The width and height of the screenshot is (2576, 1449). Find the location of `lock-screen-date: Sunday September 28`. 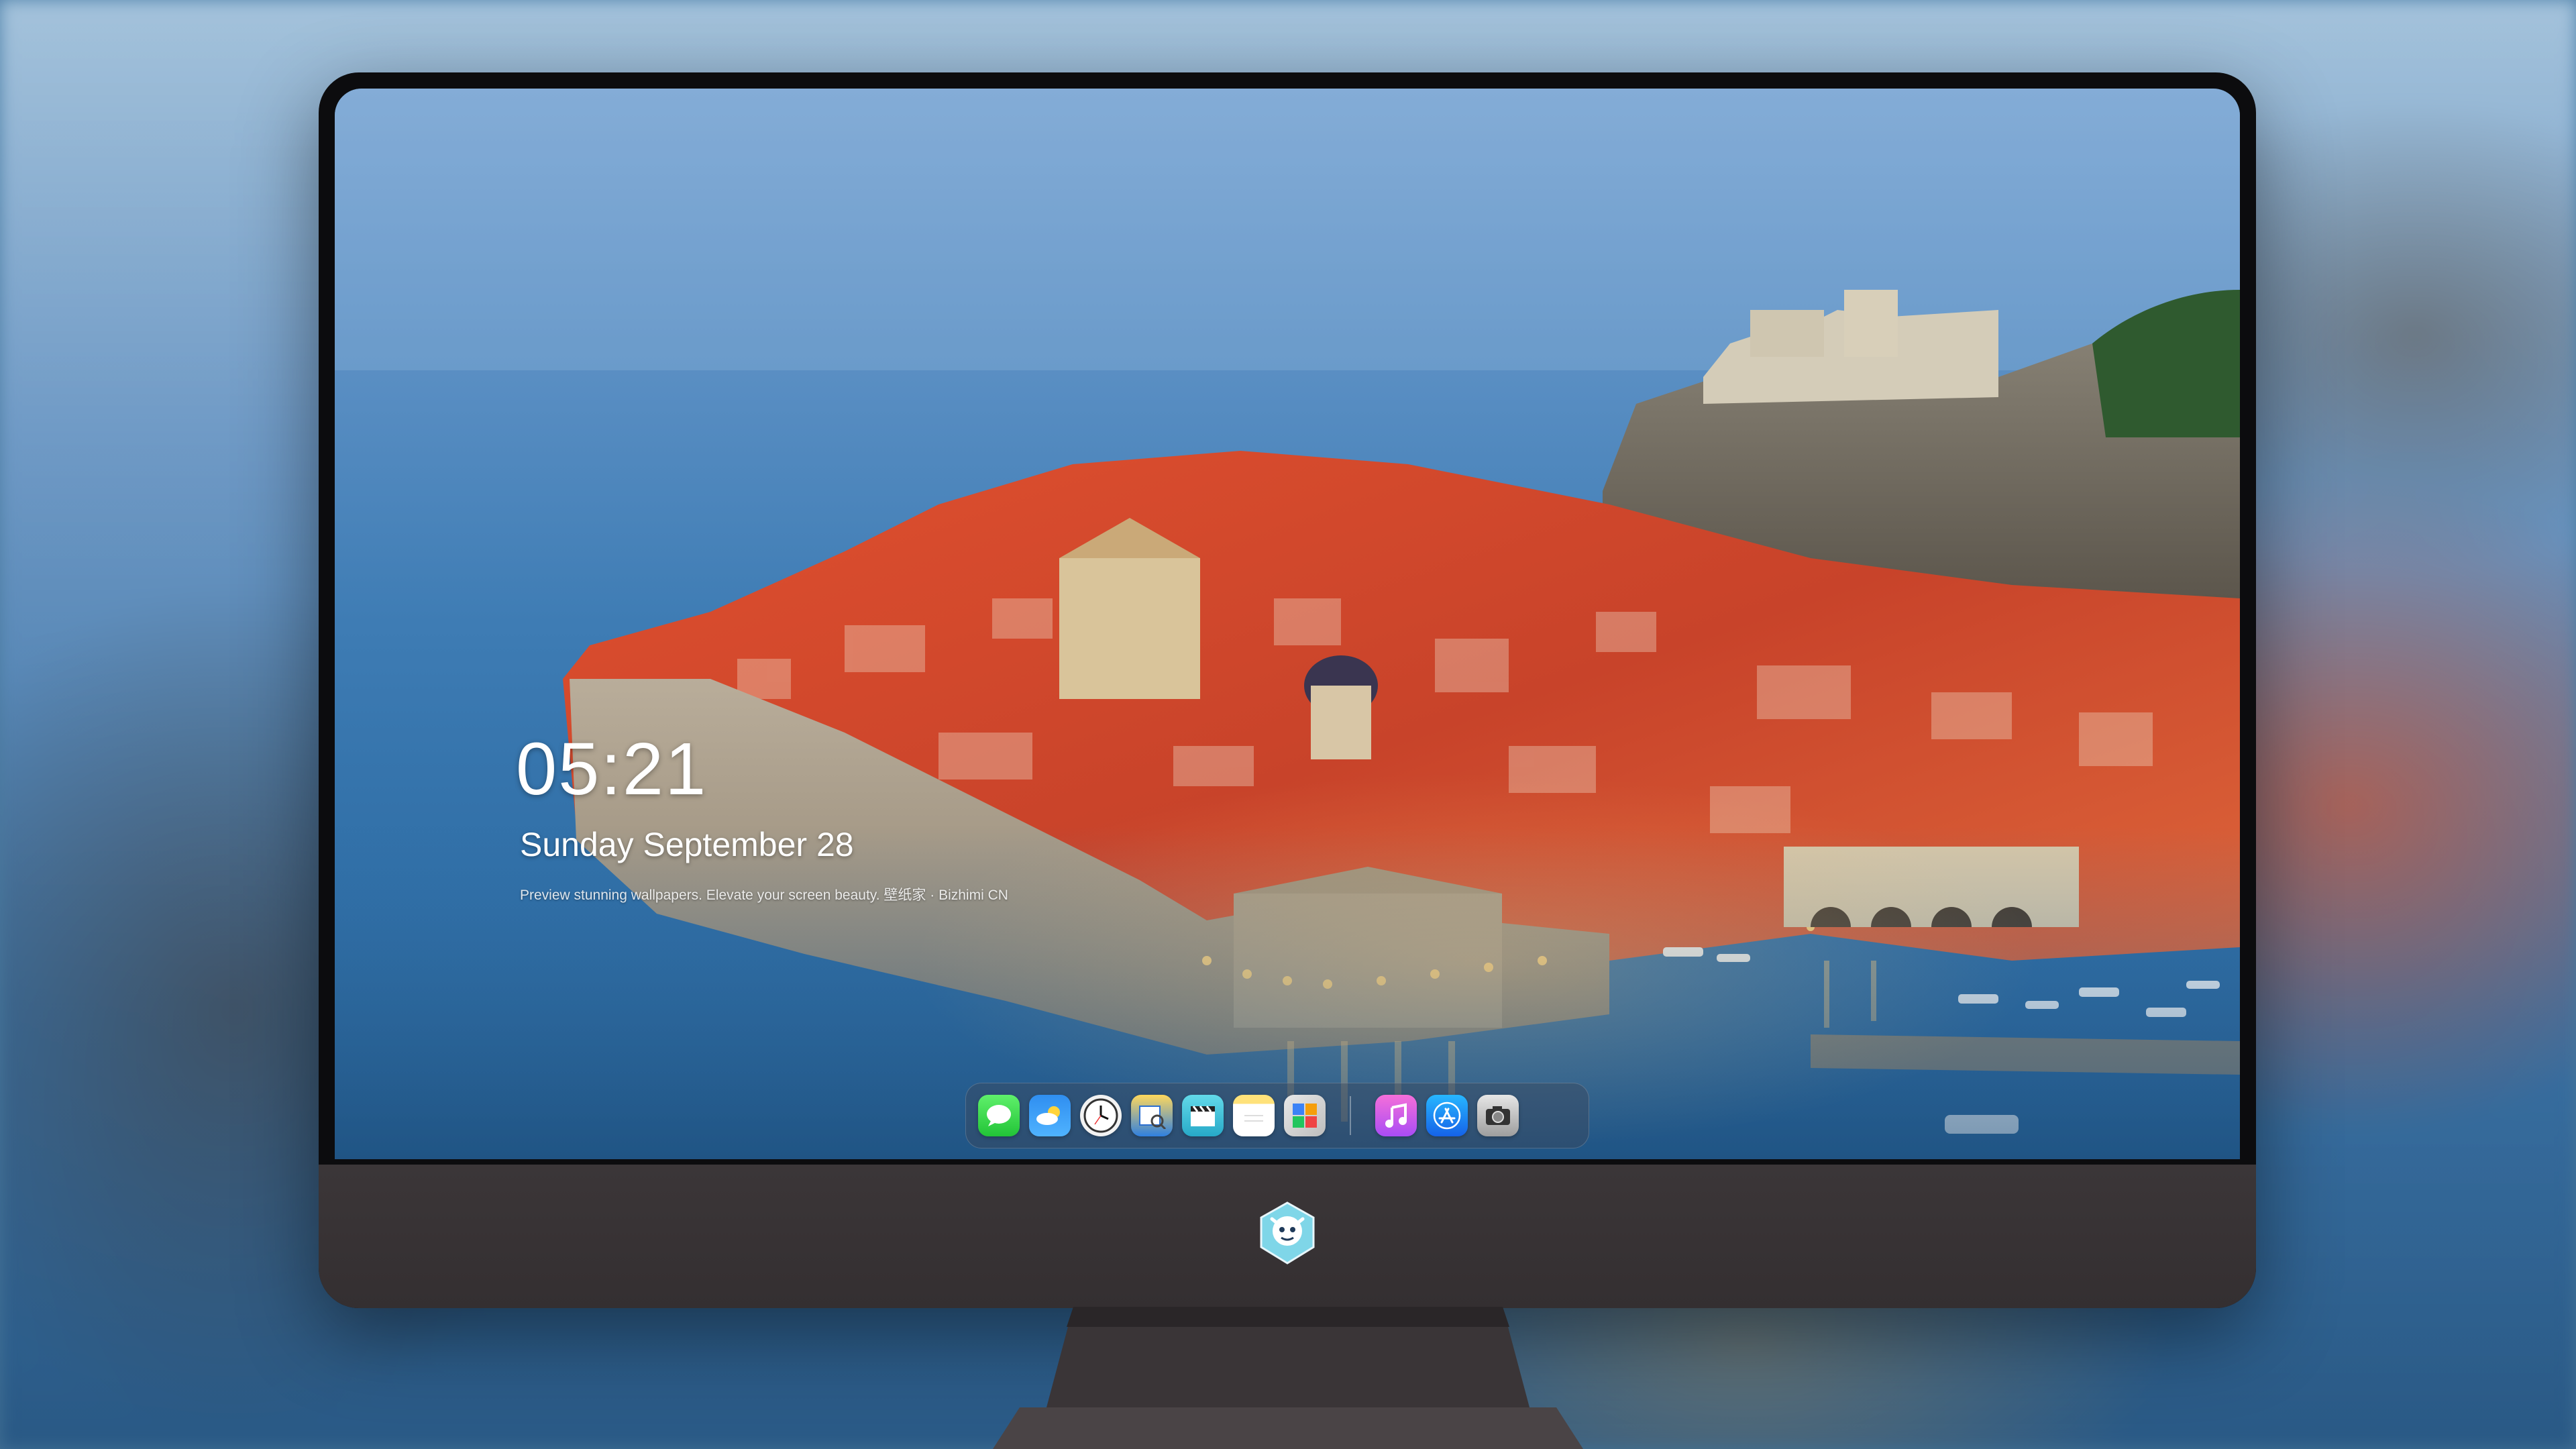

lock-screen-date: Sunday September 28 is located at coordinates (687, 844).